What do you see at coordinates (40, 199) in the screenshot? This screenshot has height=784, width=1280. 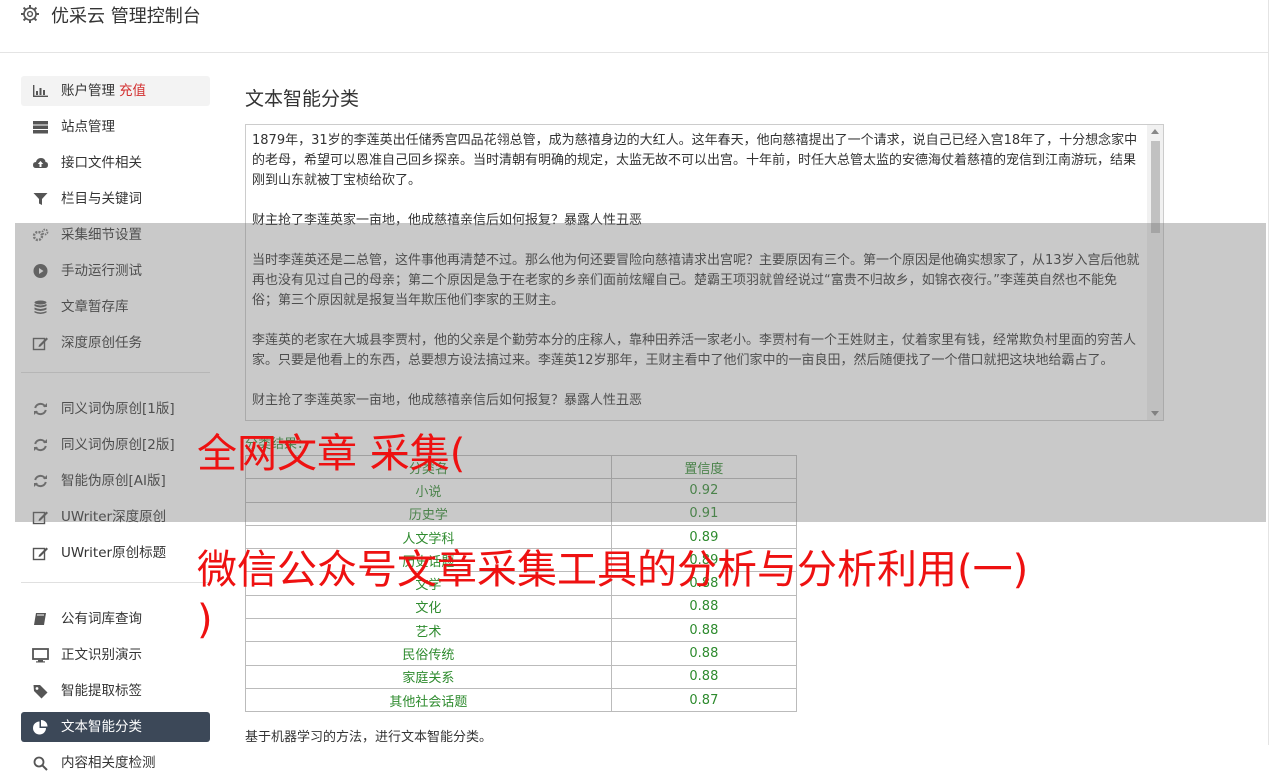 I see `filter-icon` at bounding box center [40, 199].